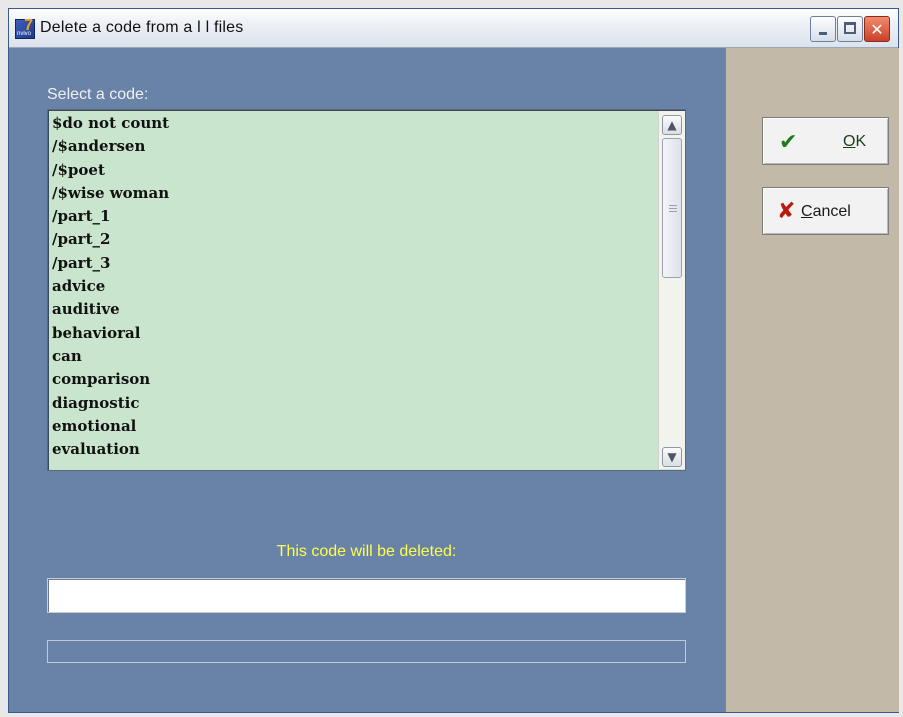 This screenshot has height=717, width=903. What do you see at coordinates (353, 195) in the screenshot?
I see `code-list-item: /$wise woman` at bounding box center [353, 195].